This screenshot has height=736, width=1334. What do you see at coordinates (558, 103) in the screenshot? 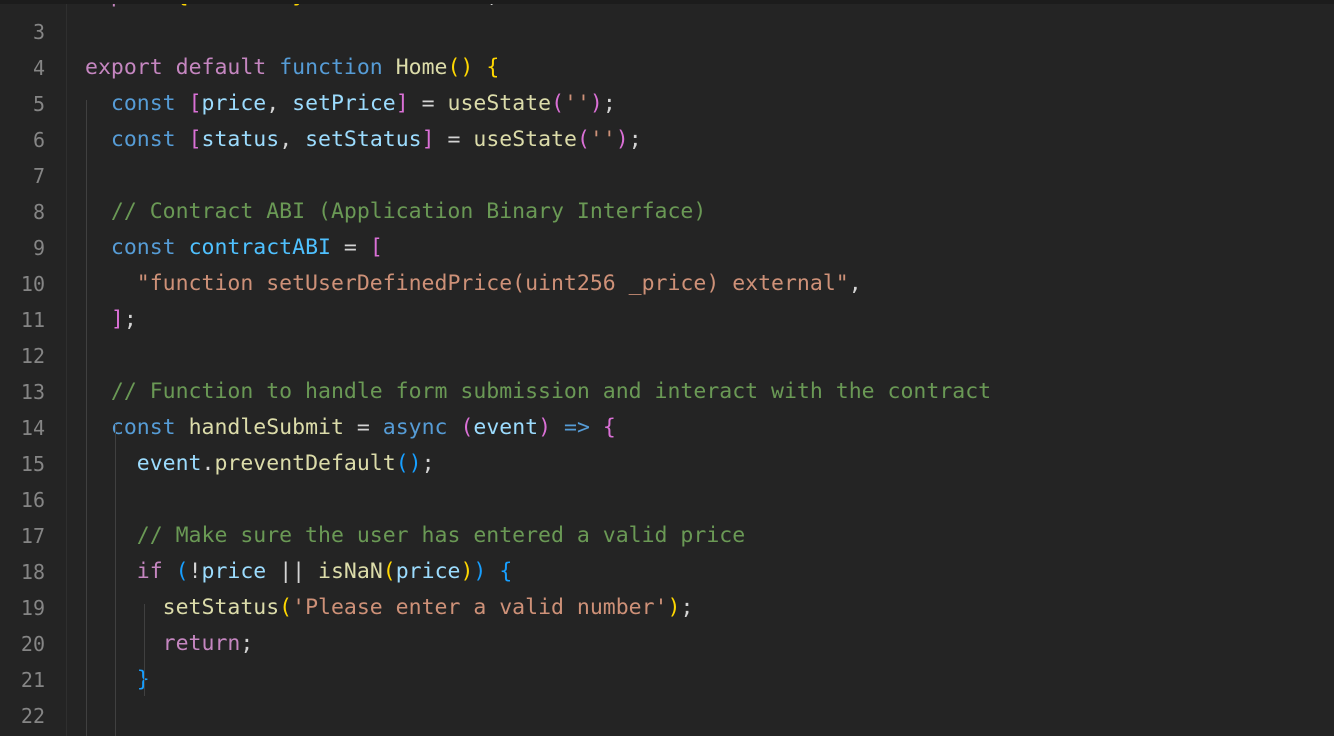
I see `code-token: (` at bounding box center [558, 103].